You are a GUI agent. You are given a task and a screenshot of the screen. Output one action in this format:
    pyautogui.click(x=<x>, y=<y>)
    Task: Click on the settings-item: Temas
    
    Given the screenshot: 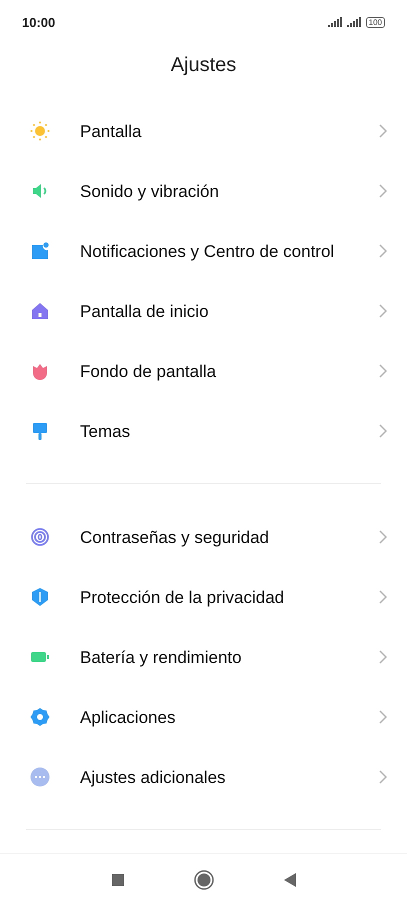 What is the action you would take?
    pyautogui.click(x=203, y=431)
    